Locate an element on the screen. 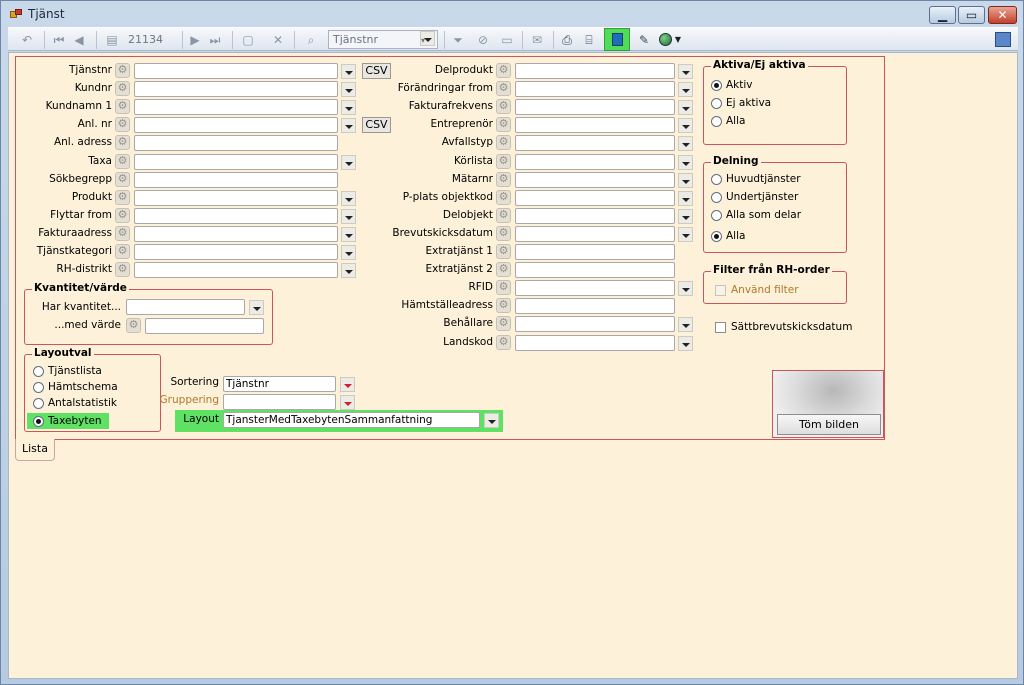  filter-icon: ⏷ is located at coordinates (458, 40).